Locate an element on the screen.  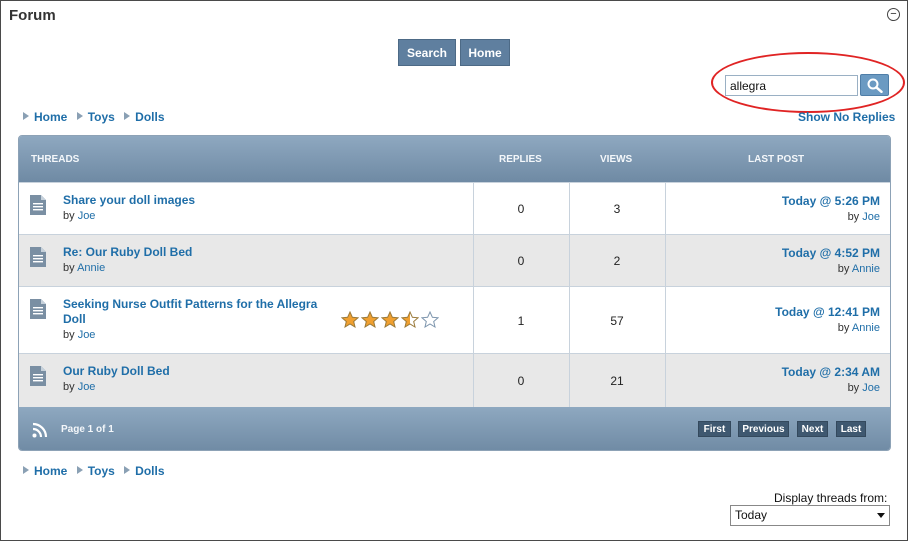
header-views: VIEWS is located at coordinates (616, 159).